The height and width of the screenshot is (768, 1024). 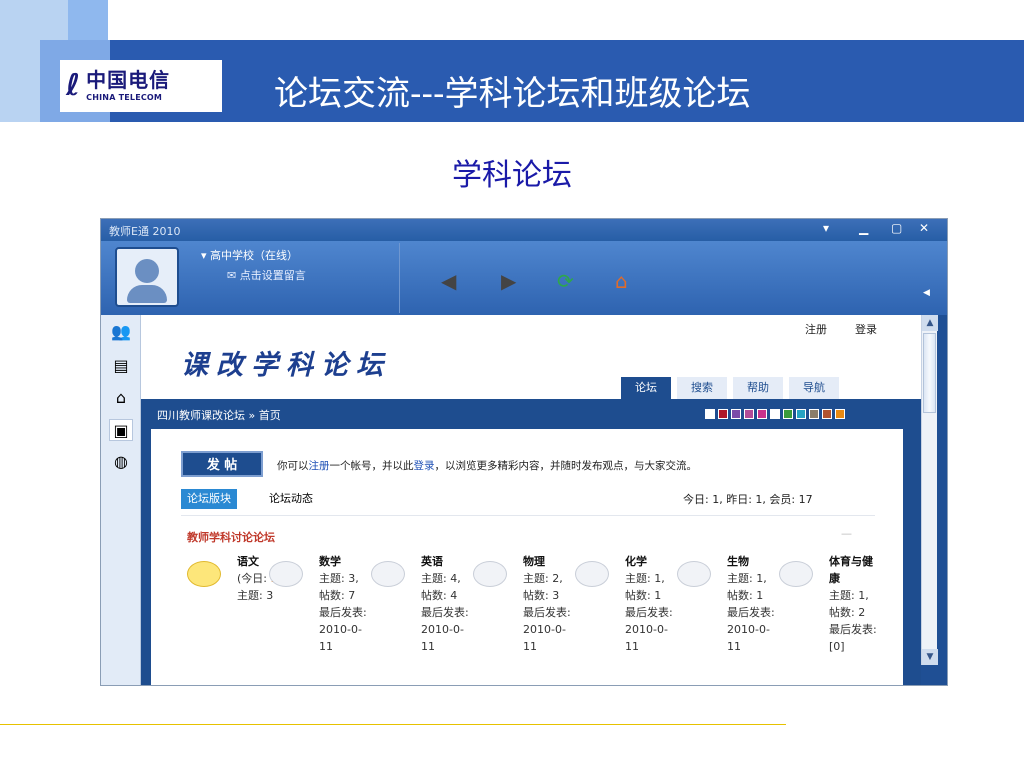 What do you see at coordinates (121, 398) in the screenshot?
I see `school-icon: ⌂` at bounding box center [121, 398].